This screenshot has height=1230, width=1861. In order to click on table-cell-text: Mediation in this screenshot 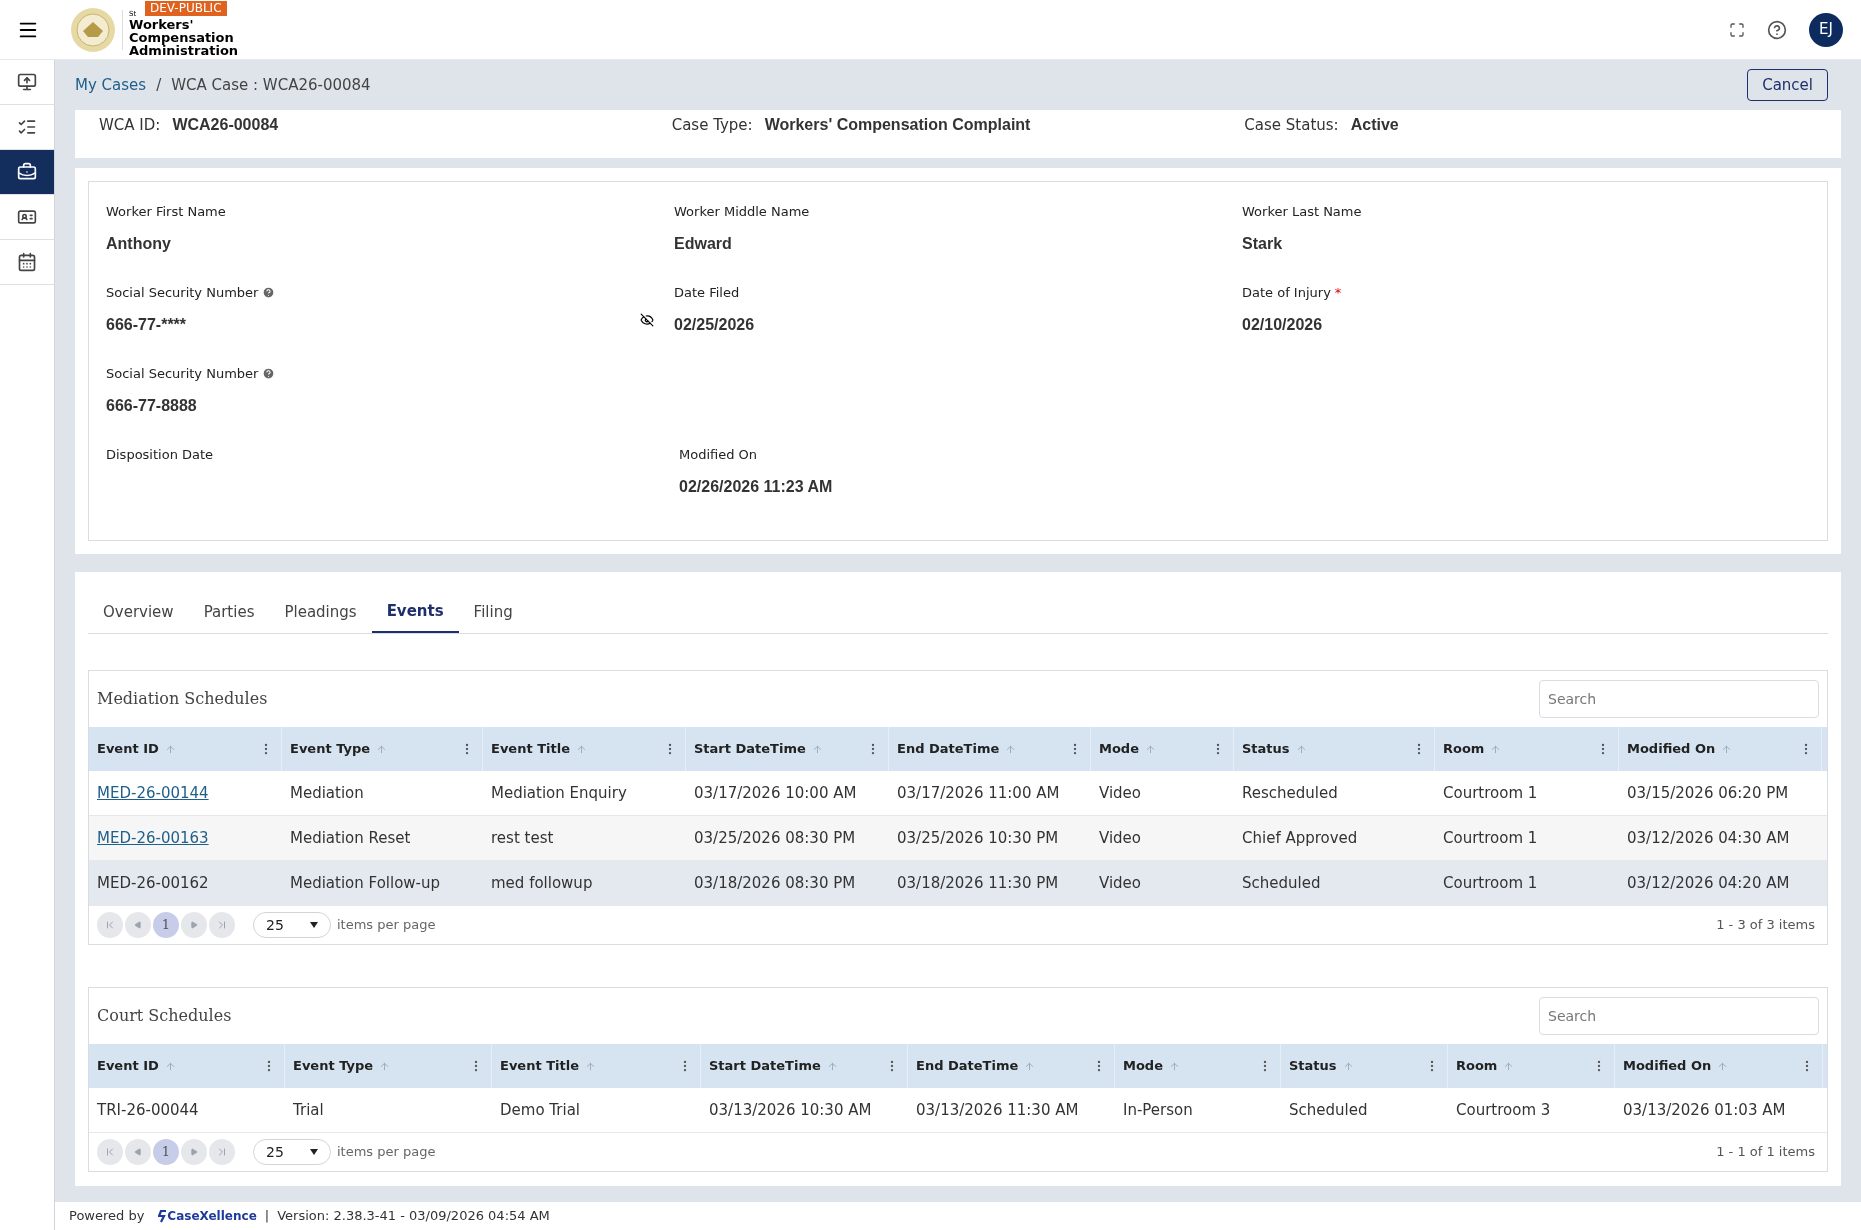, I will do `click(327, 793)`.